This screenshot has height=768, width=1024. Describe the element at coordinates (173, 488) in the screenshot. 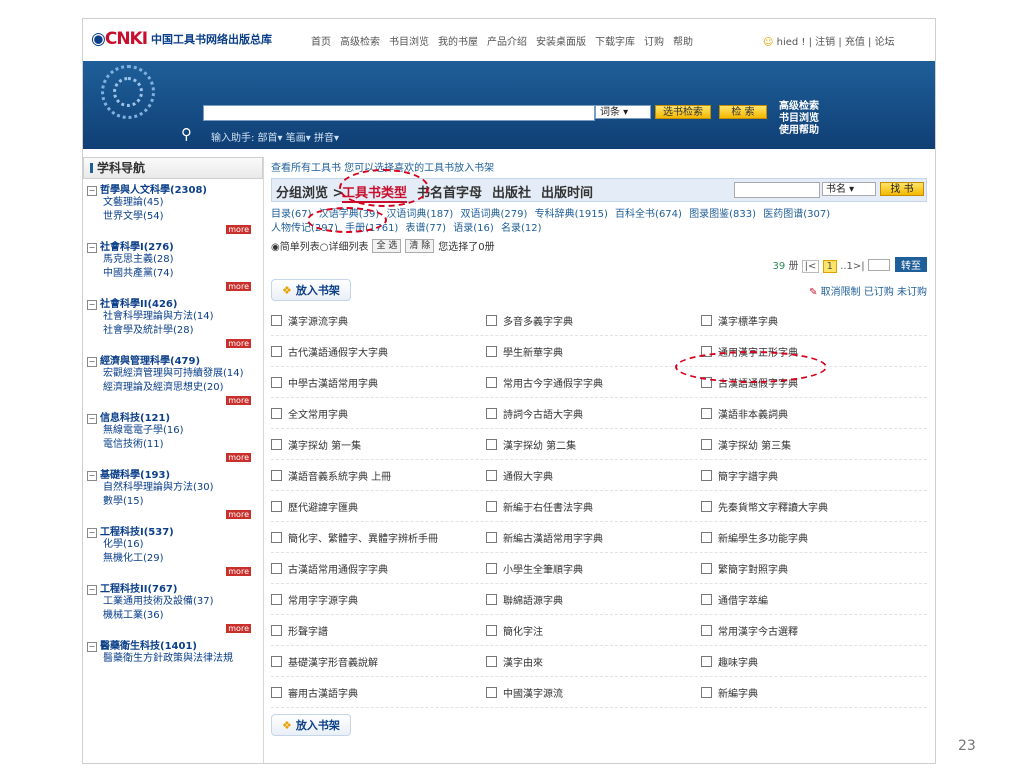

I see `subcategory: 自然科學理論與方法(30)` at that location.